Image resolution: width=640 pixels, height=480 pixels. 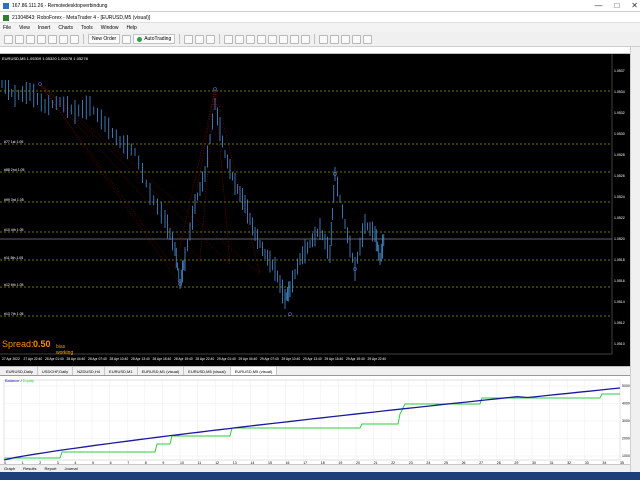 I want to click on vertical-scrollbar, so click(x=635, y=259).